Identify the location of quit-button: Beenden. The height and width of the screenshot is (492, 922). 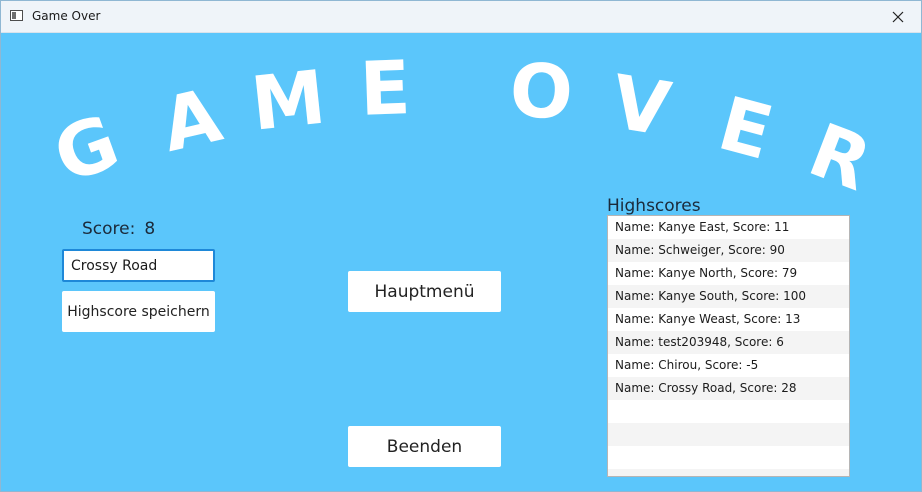
(424, 446).